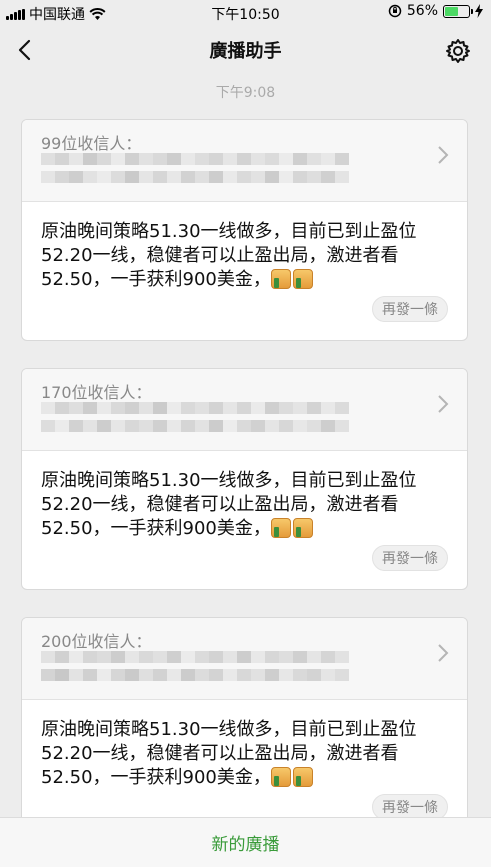  Describe the element at coordinates (458, 51) in the screenshot. I see `gear-icon` at that location.